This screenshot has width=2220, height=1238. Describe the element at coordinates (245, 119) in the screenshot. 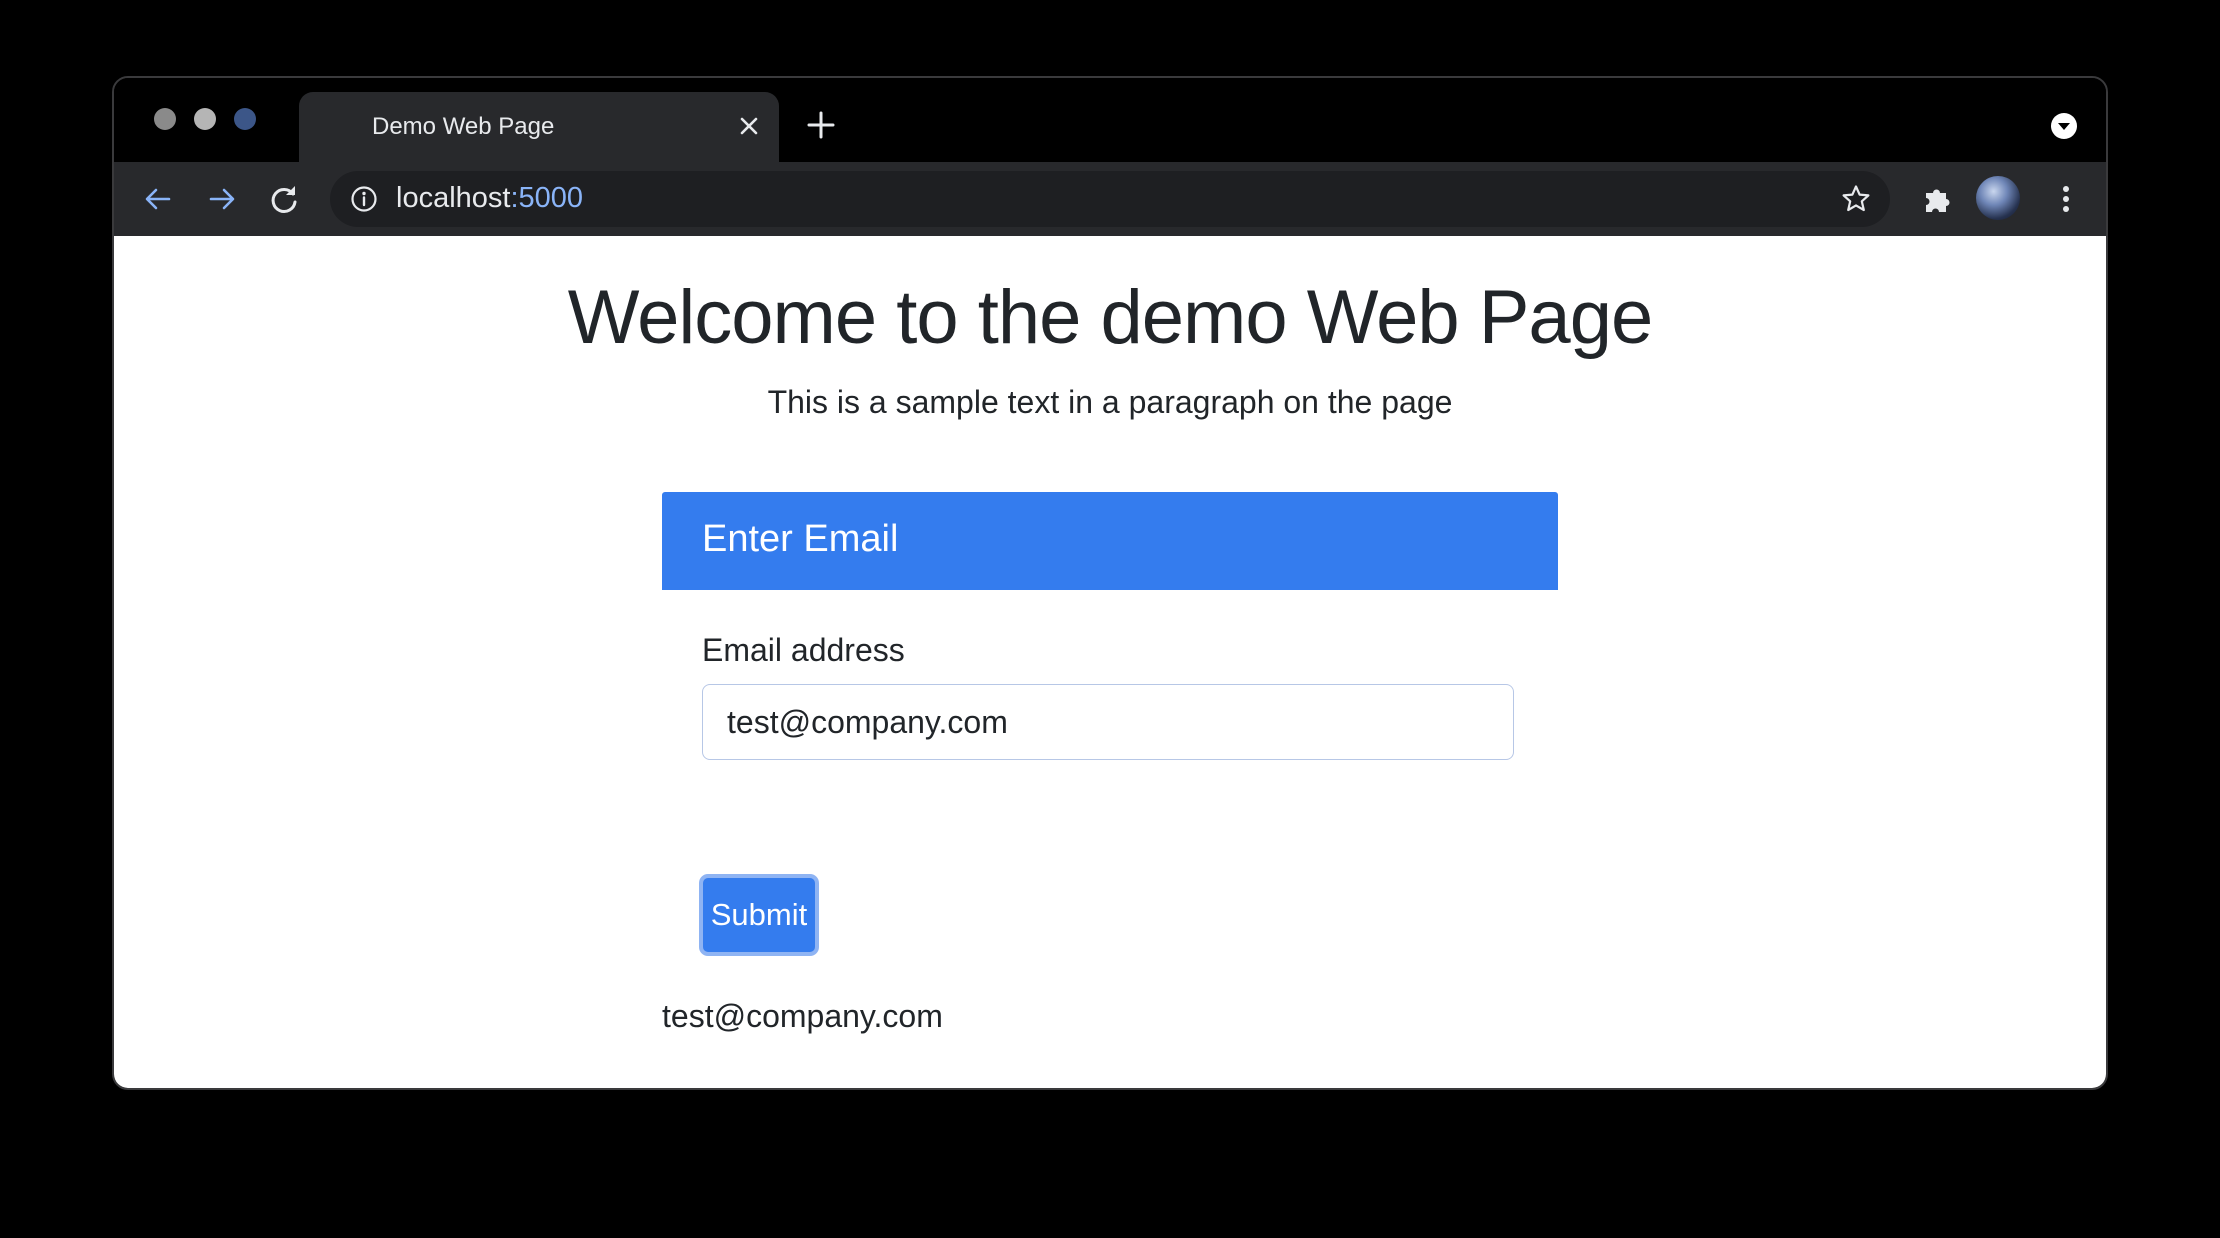

I see `window-zoom-light` at that location.